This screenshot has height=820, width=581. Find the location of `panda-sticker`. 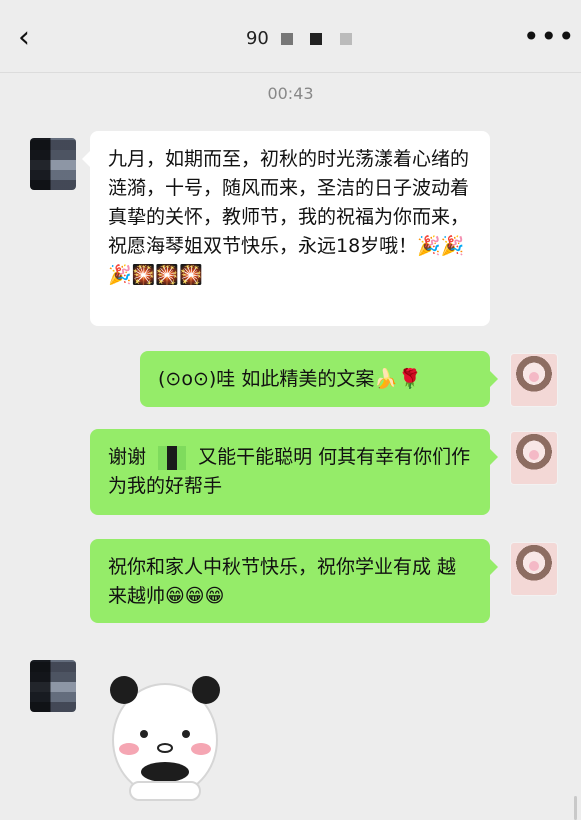

panda-sticker is located at coordinates (165, 734).